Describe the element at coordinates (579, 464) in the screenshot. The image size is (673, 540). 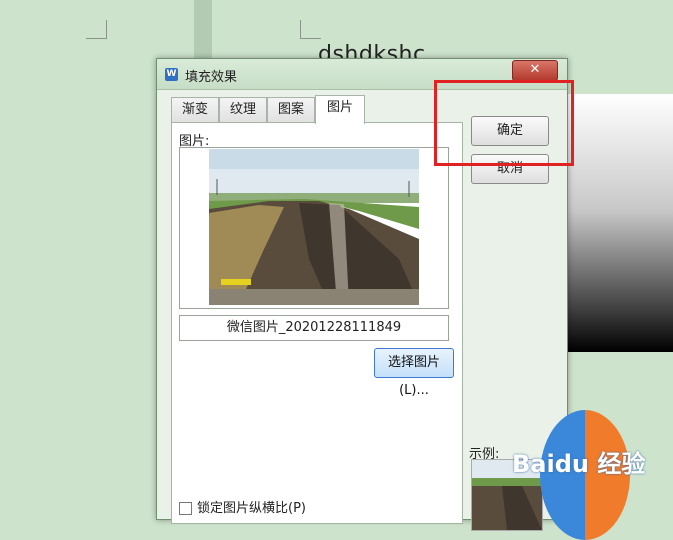
I see `baidu-watermark-text: Baidu 经验` at that location.